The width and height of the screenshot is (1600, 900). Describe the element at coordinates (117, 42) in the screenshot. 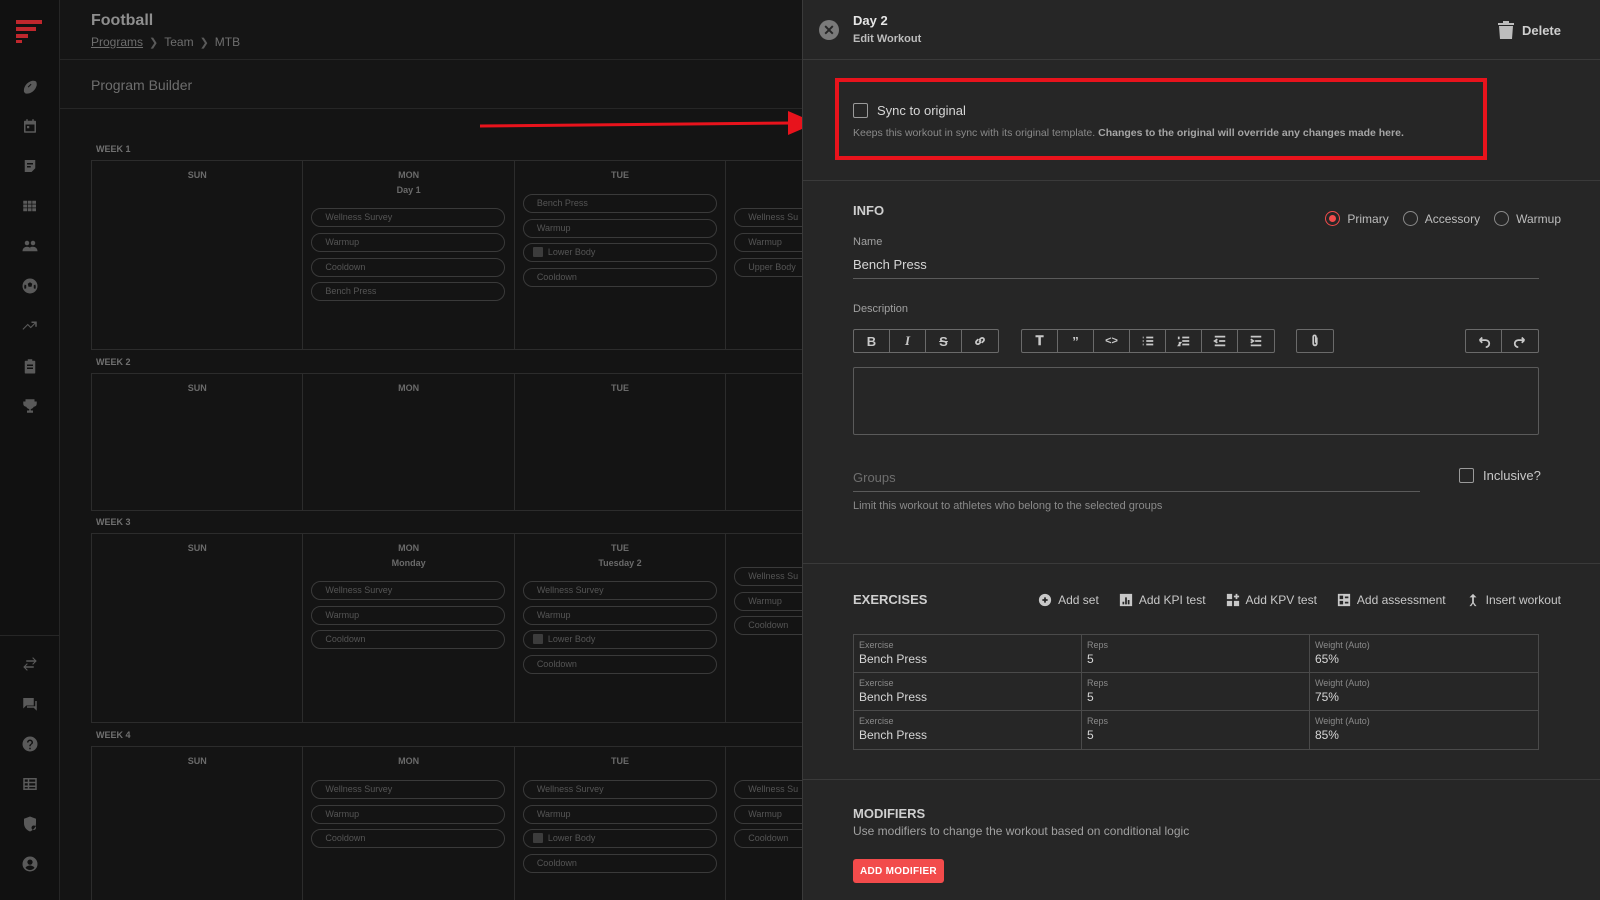

I see `breadcrumb-programs: Programs` at that location.